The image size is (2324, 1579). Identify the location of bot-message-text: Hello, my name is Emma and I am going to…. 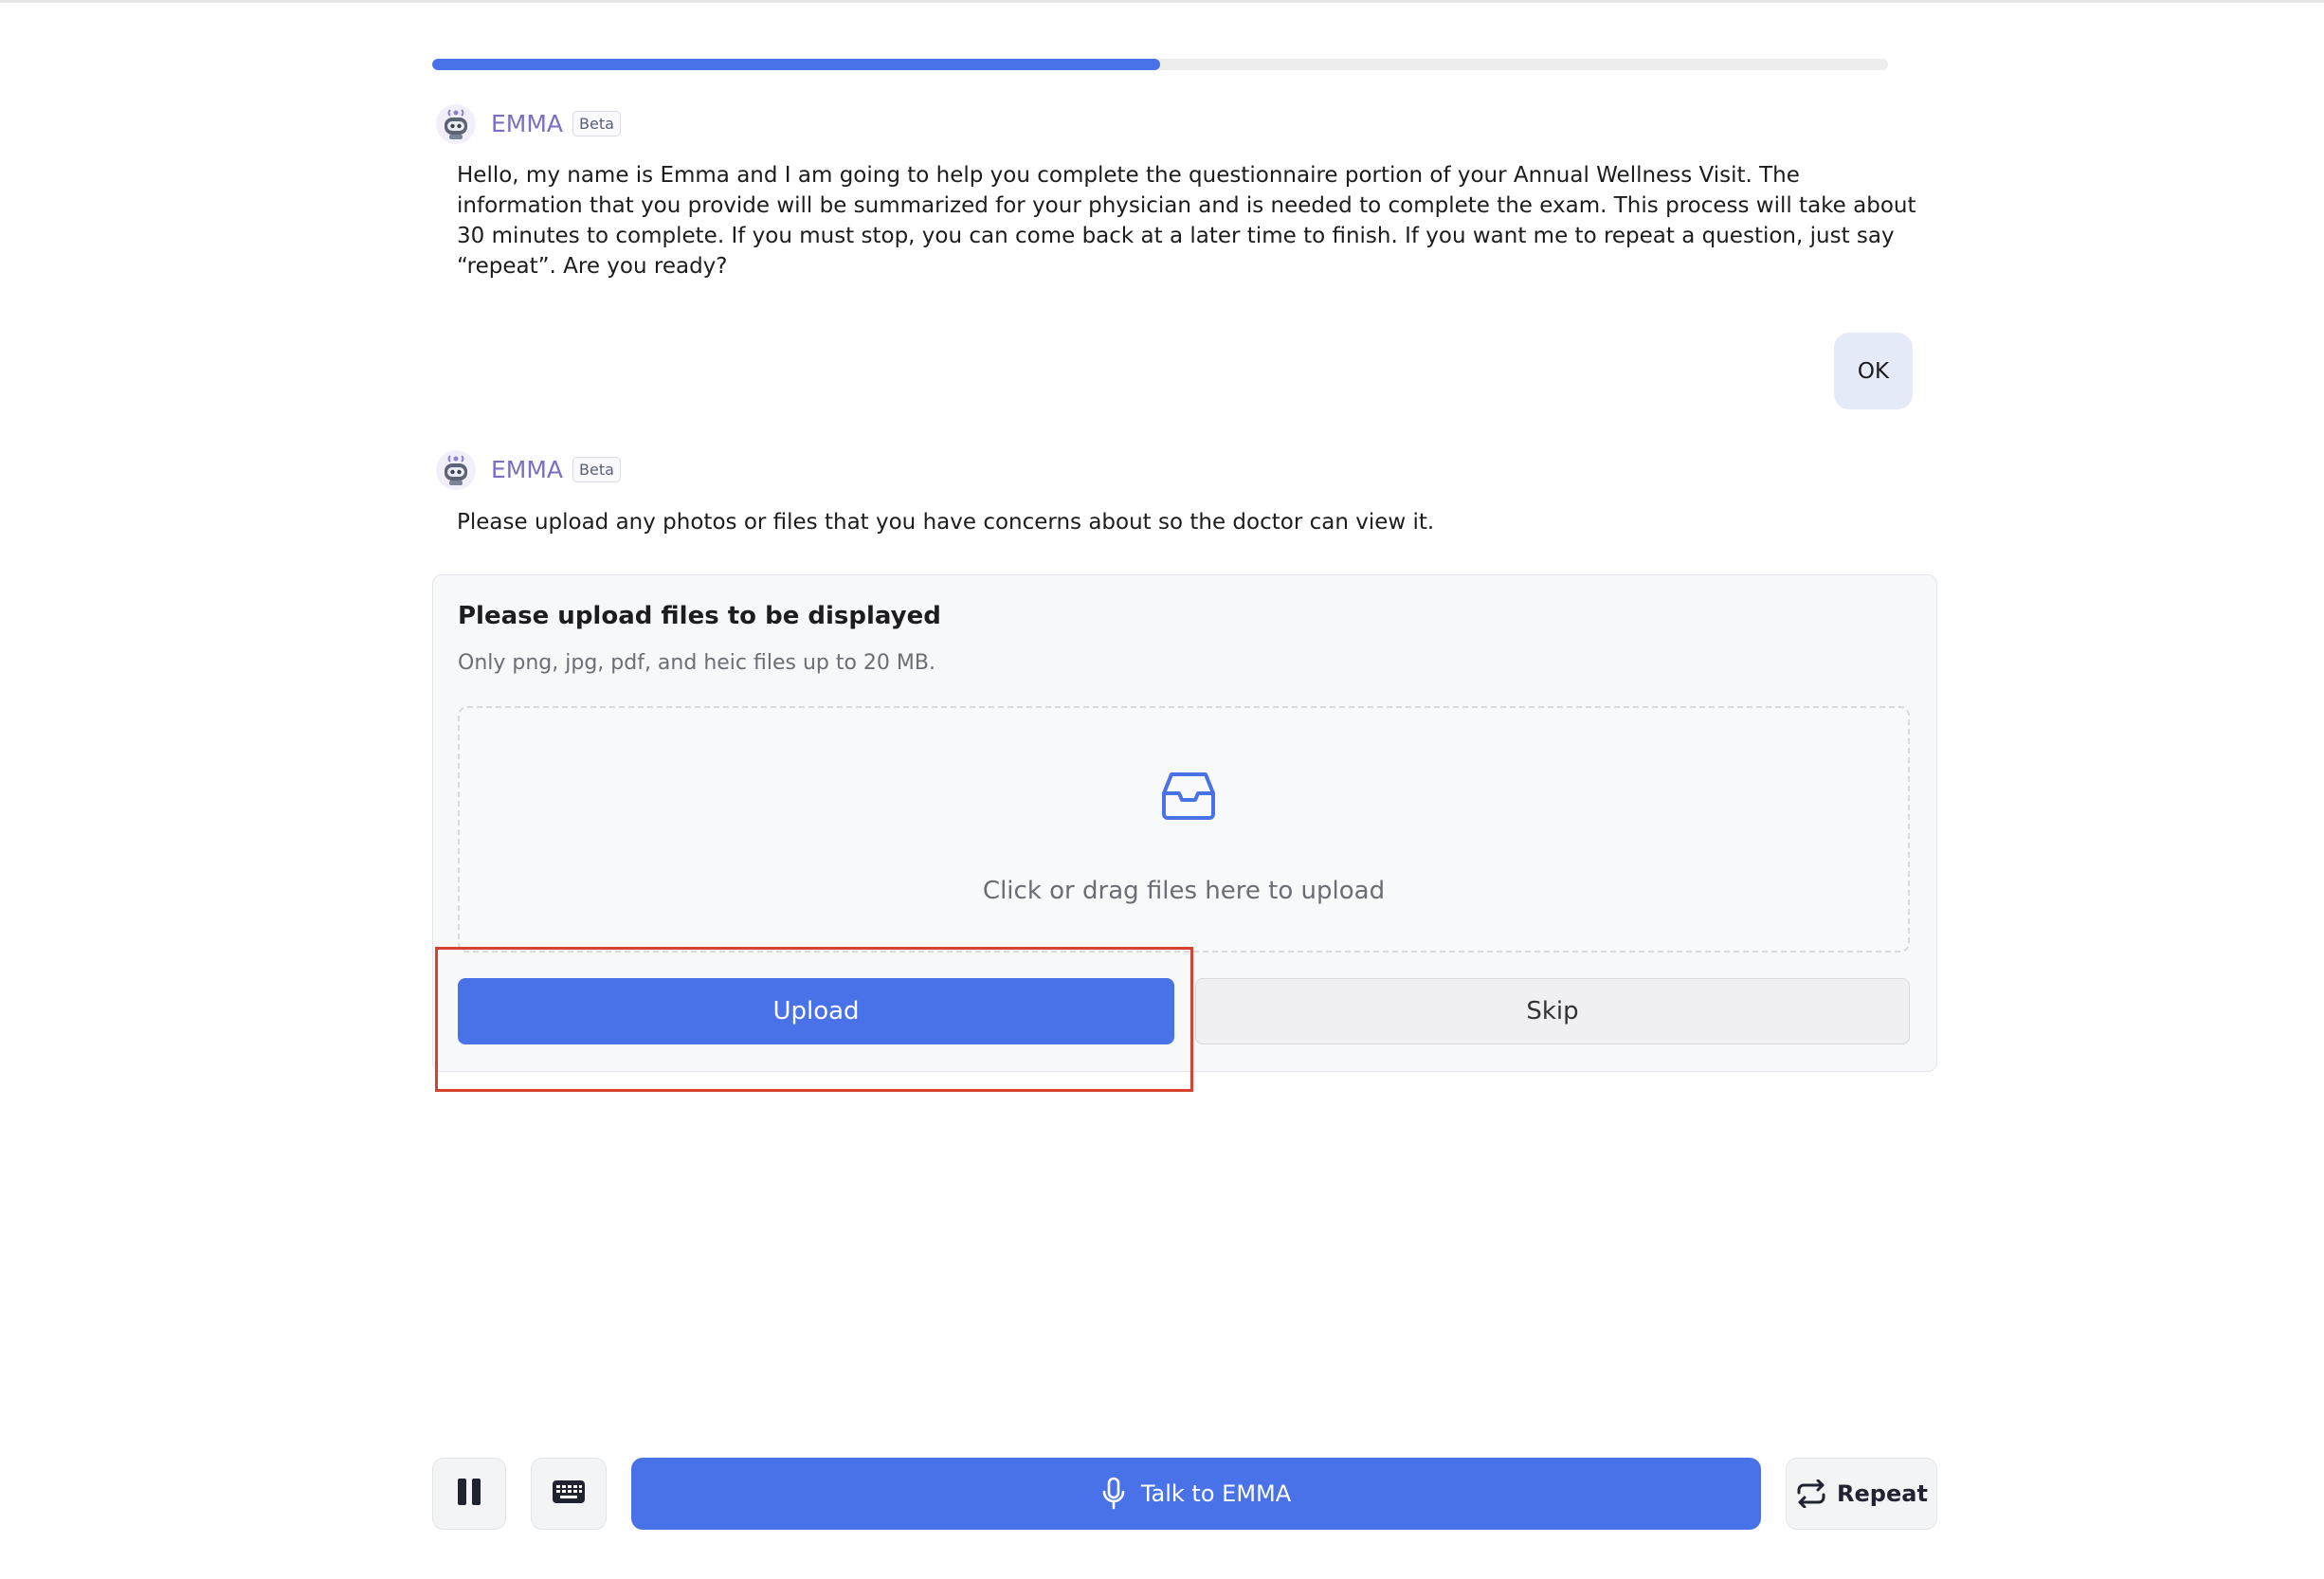
(1187, 221).